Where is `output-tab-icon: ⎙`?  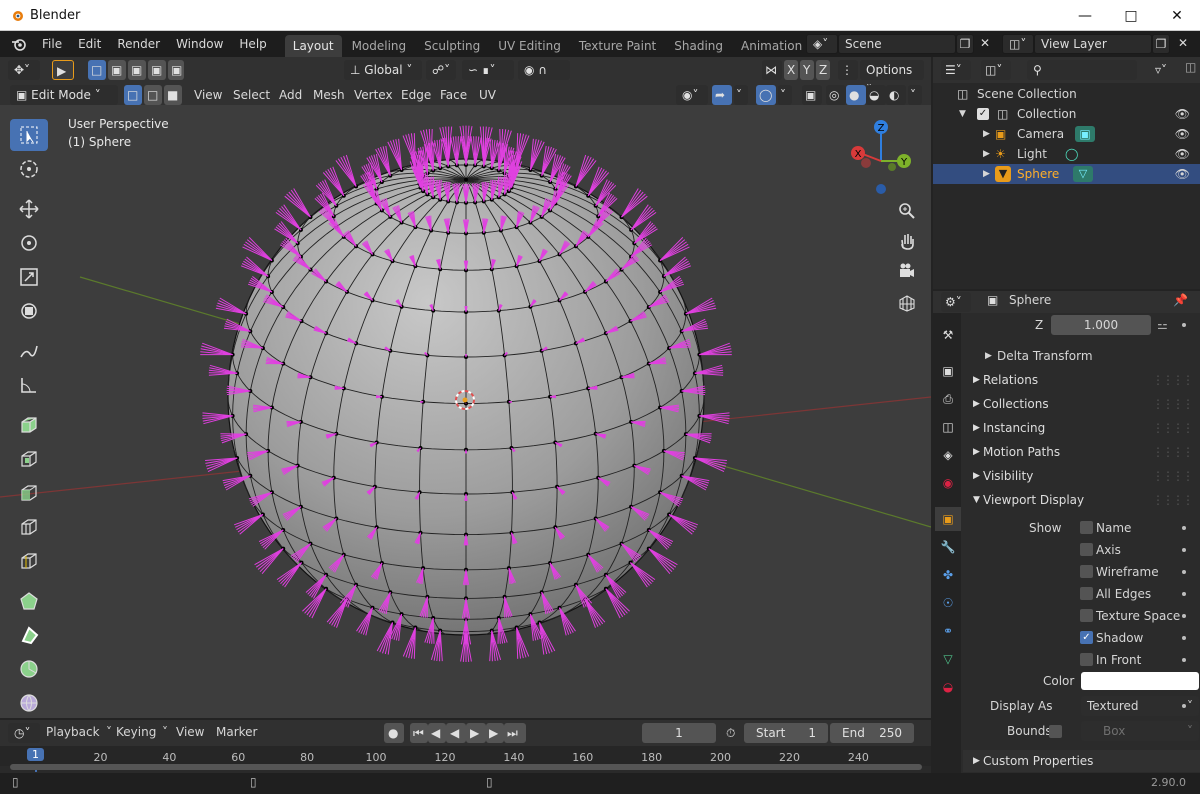
output-tab-icon: ⎙ is located at coordinates (948, 399).